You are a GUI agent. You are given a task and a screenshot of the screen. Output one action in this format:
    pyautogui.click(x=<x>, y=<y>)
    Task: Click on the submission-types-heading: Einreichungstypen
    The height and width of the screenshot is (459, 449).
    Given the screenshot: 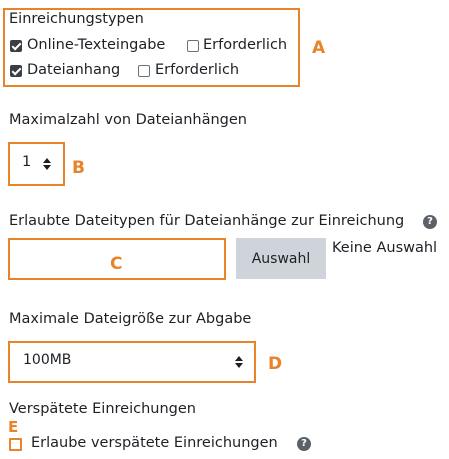 What is the action you would take?
    pyautogui.click(x=76, y=19)
    